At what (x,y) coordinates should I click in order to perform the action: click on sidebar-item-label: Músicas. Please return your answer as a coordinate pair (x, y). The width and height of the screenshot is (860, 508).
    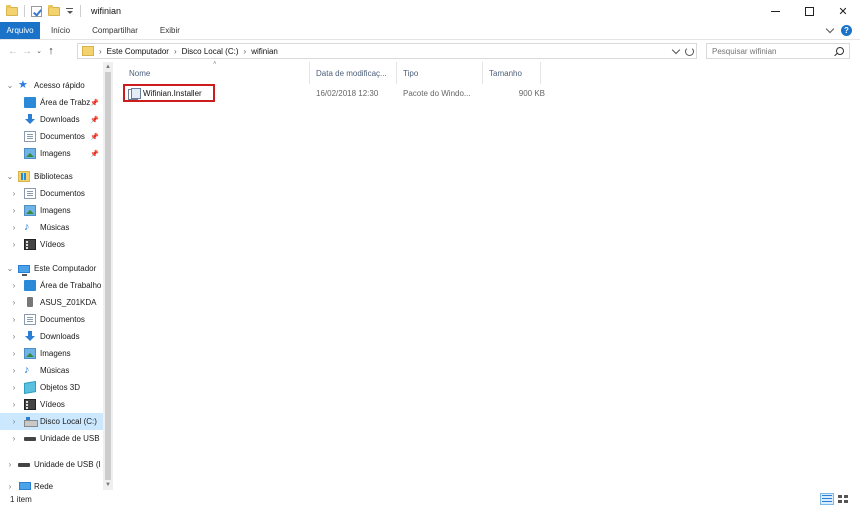
    Looking at the image, I should click on (55, 370).